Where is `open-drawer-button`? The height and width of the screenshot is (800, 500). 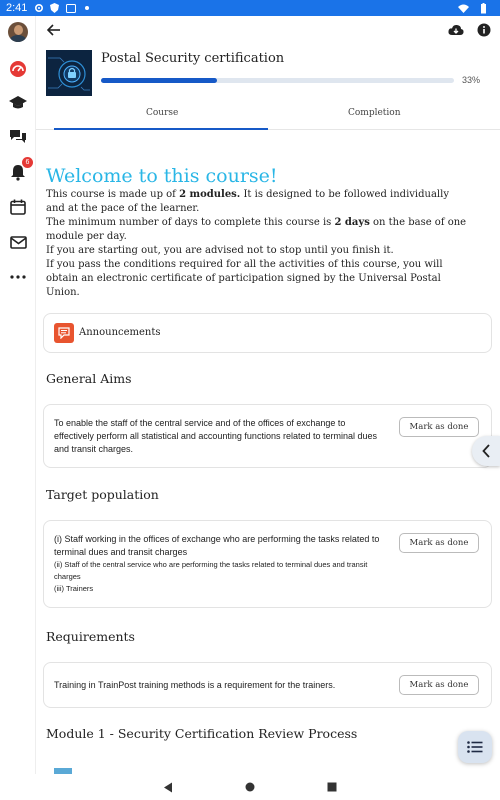 open-drawer-button is located at coordinates (486, 451).